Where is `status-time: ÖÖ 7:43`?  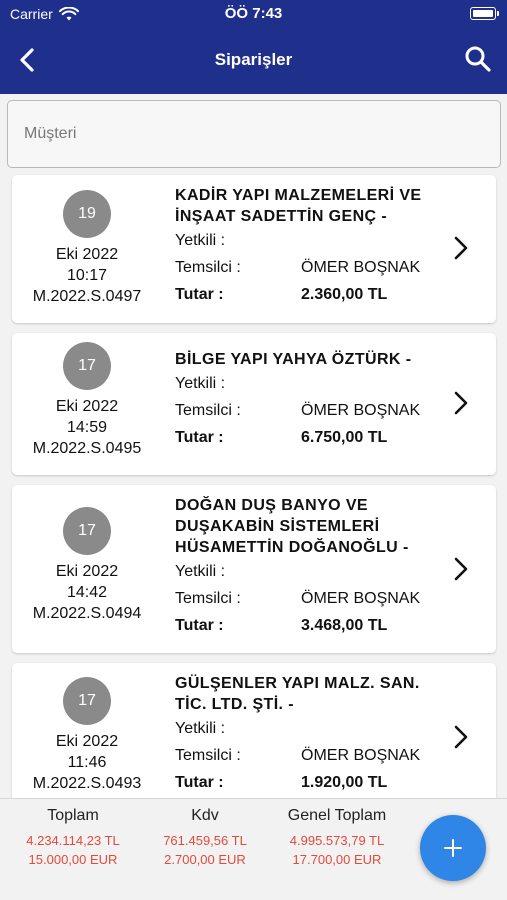 status-time: ÖÖ 7:43 is located at coordinates (253, 13).